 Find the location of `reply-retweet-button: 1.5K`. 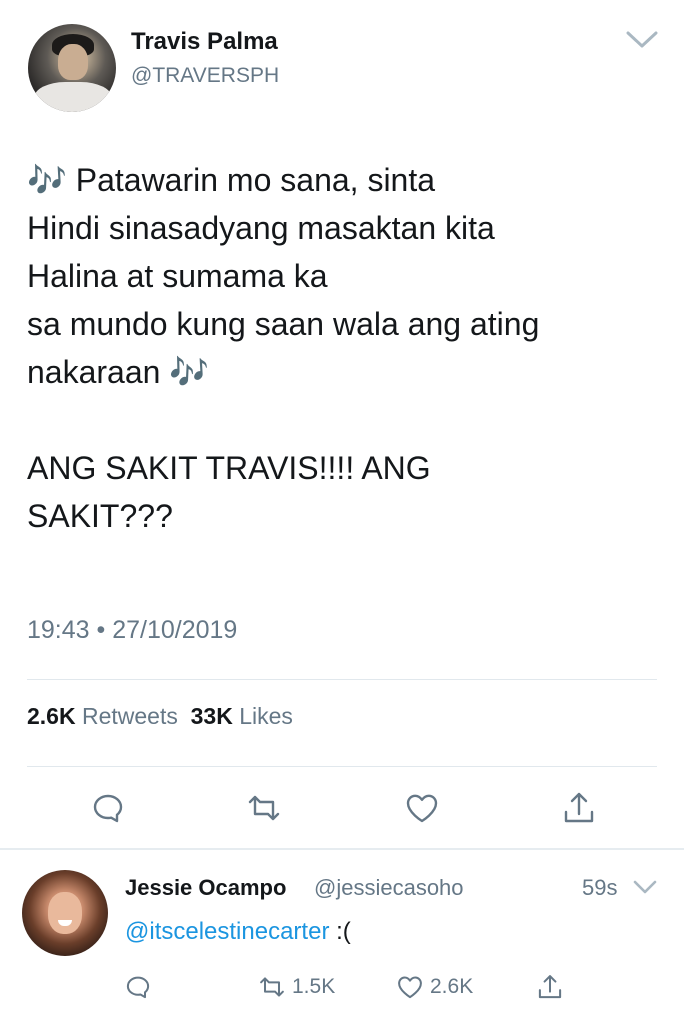

reply-retweet-button: 1.5K is located at coordinates (296, 987).